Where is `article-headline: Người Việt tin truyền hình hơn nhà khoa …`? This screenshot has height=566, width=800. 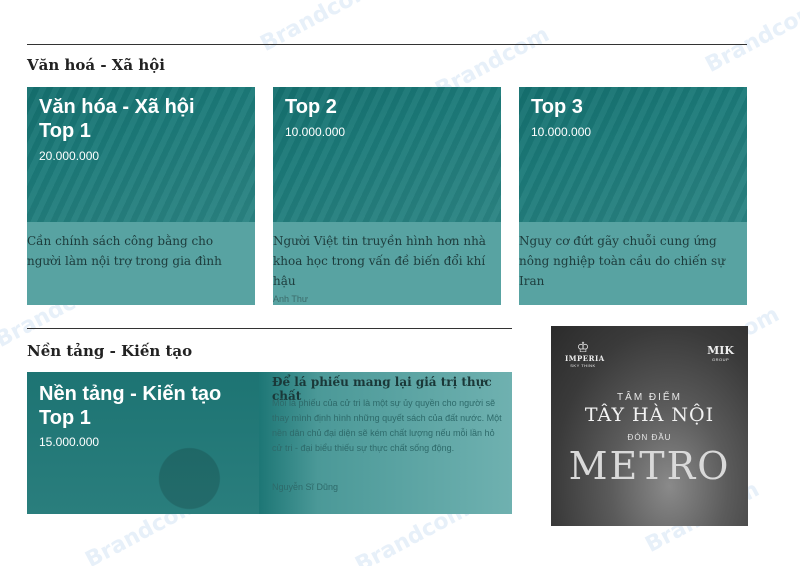
article-headline: Người Việt tin truyền hình hơn nhà khoa … is located at coordinates (385, 261).